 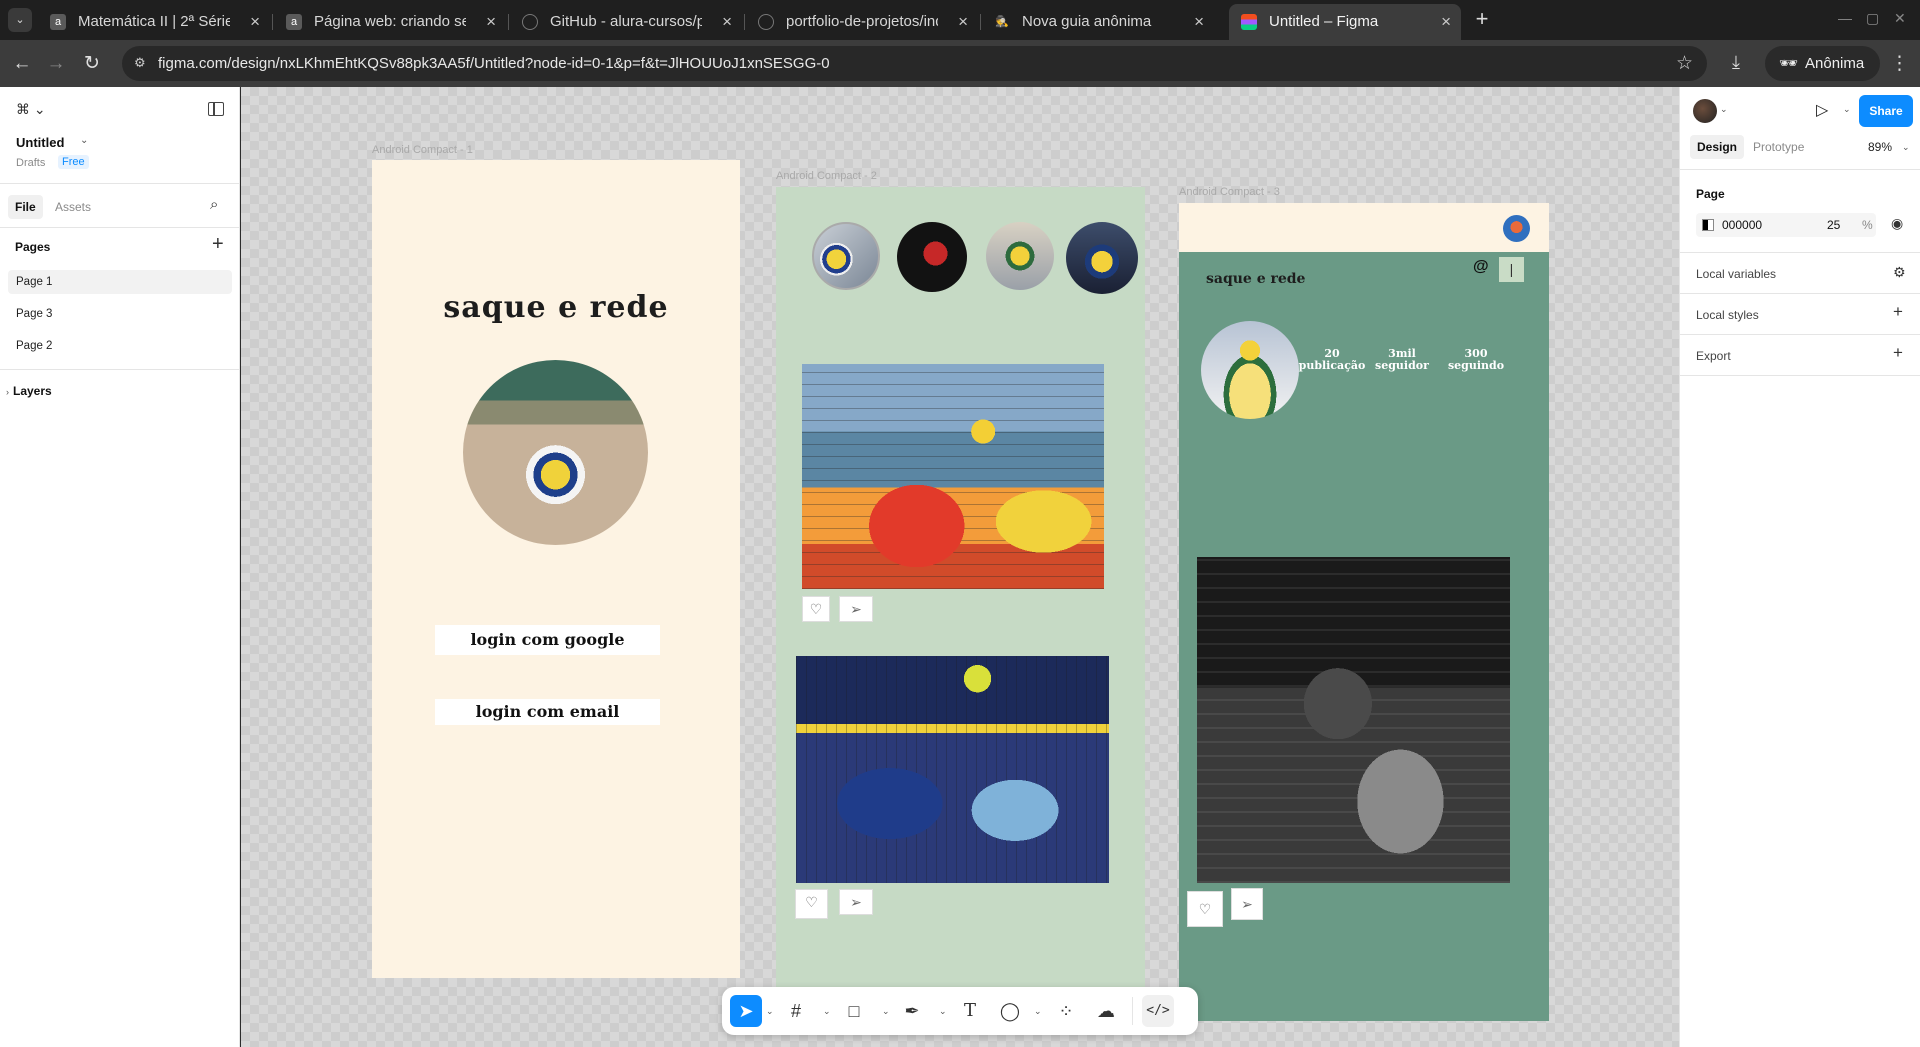 What do you see at coordinates (1898, 312) in the screenshot?
I see `add-style-plus-icon: +` at bounding box center [1898, 312].